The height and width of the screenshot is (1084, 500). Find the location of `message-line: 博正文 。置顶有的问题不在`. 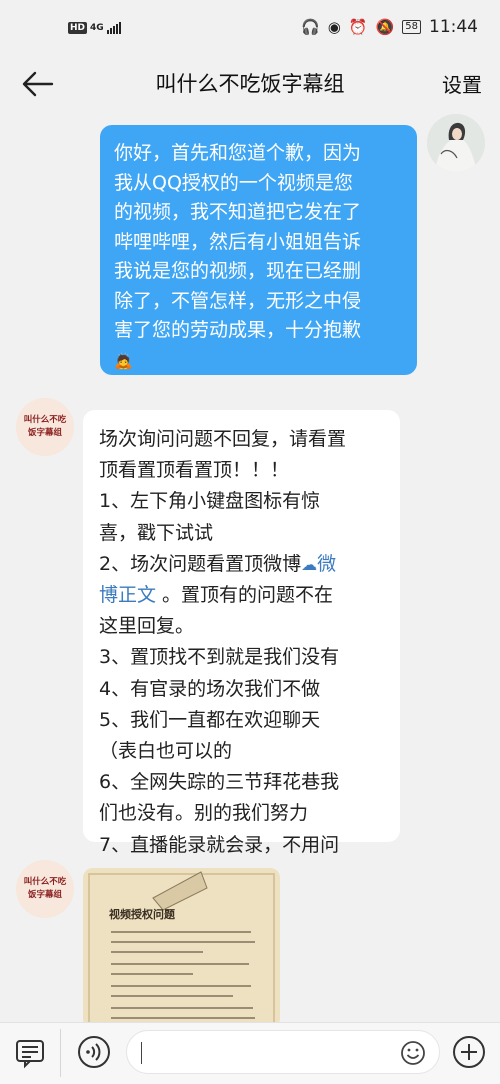

message-line: 博正文 。置顶有的问题不在 is located at coordinates (244, 595).